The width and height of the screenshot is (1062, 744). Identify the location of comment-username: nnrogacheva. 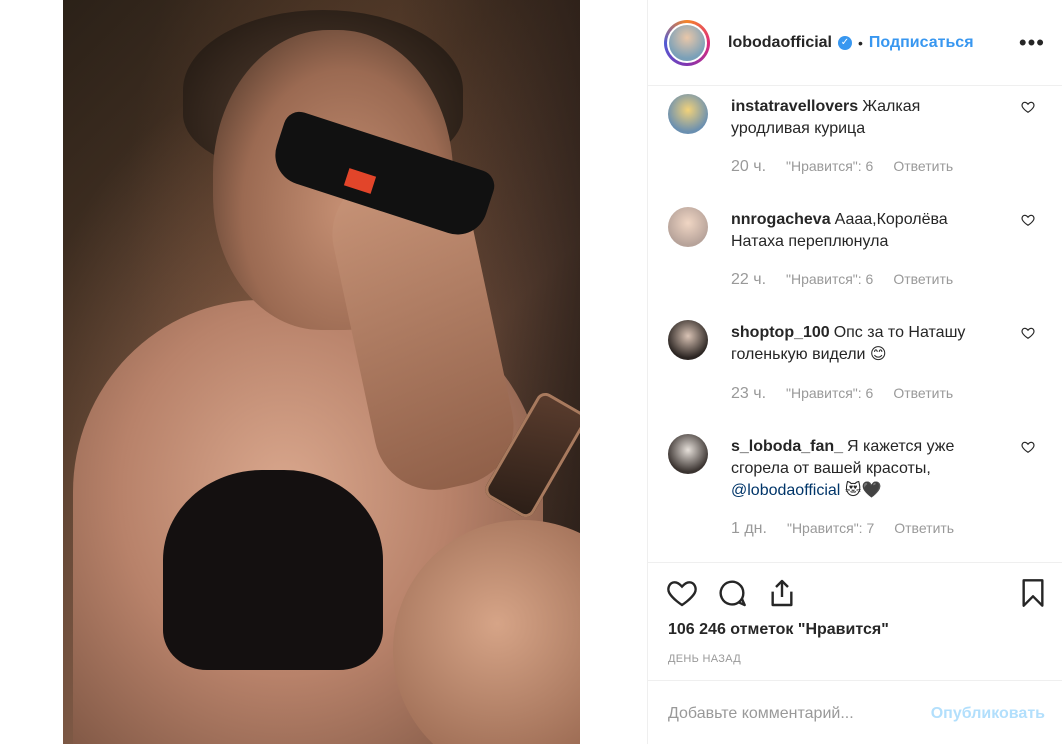
(781, 219).